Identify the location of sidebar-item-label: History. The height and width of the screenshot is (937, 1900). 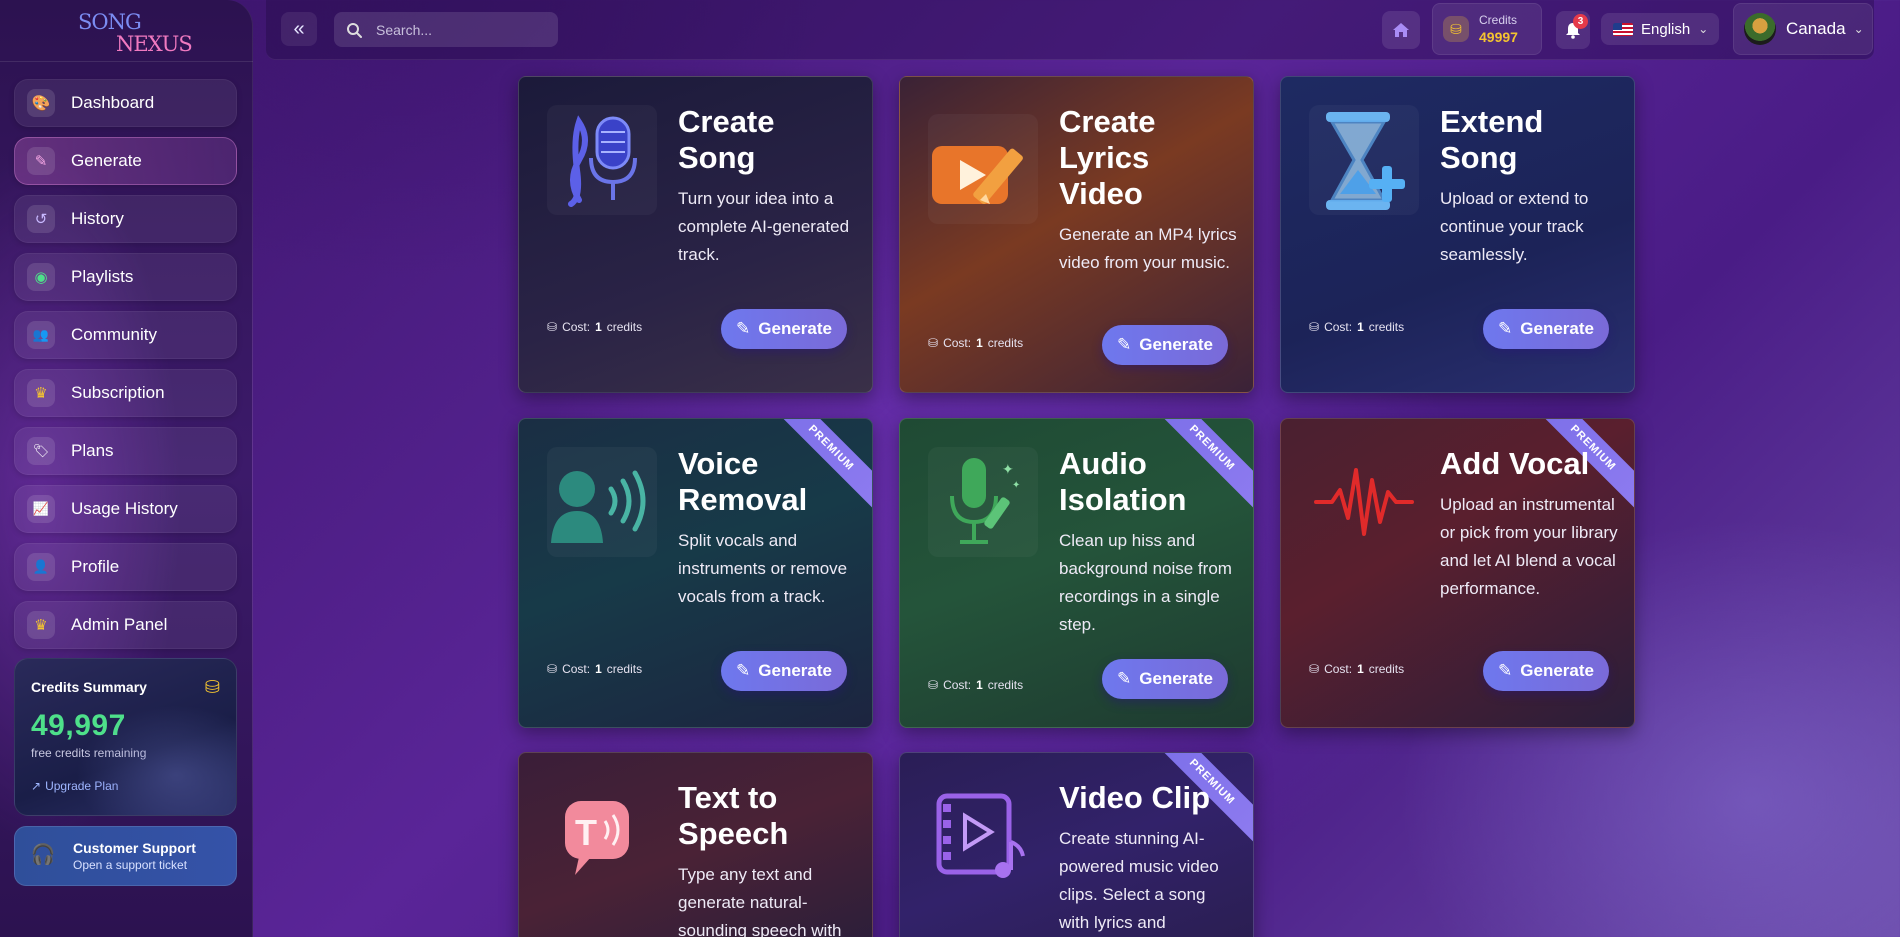
(97, 218).